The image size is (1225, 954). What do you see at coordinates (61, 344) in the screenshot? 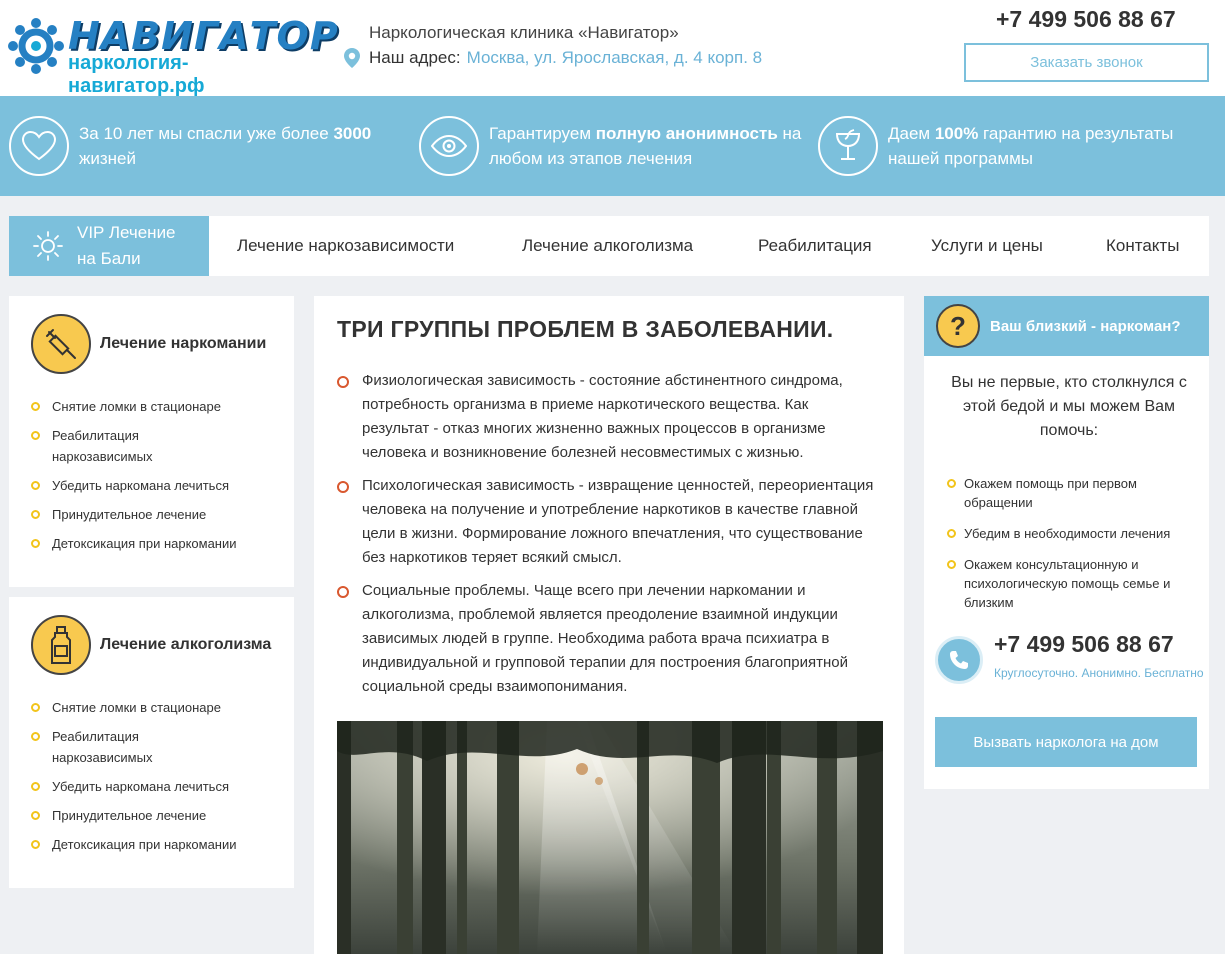
I see `syringe-icon` at bounding box center [61, 344].